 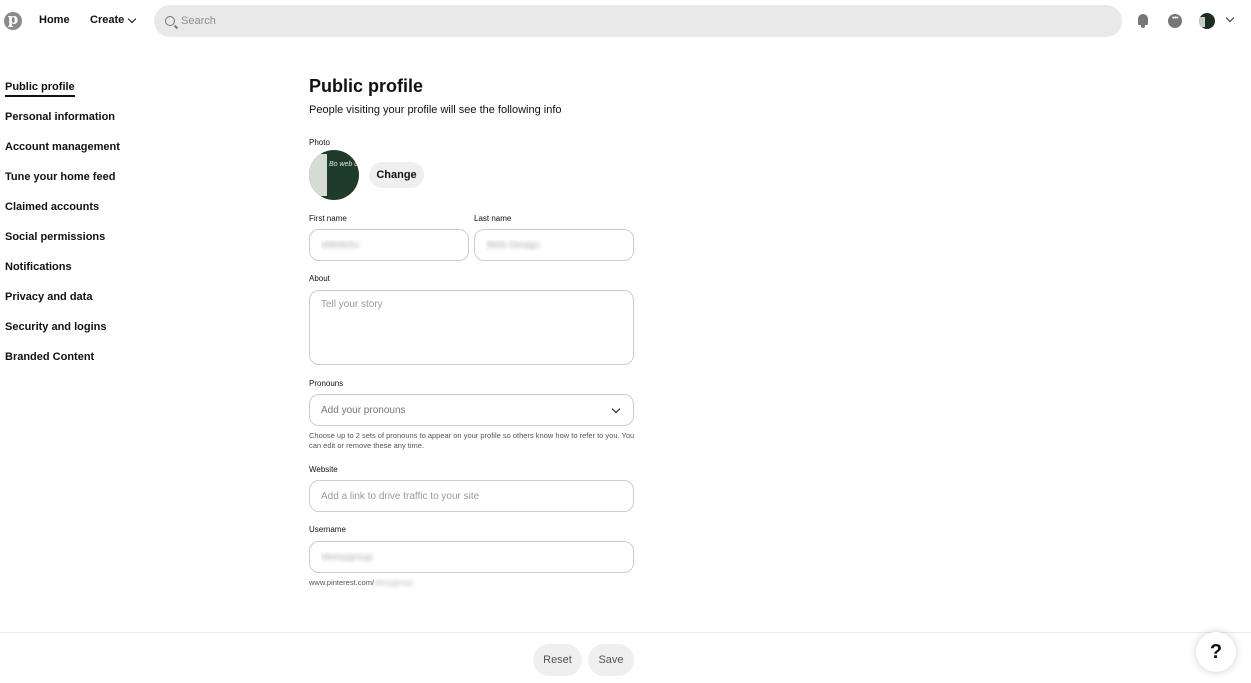 I want to click on pinterest-logo-icon, so click(x=13, y=20).